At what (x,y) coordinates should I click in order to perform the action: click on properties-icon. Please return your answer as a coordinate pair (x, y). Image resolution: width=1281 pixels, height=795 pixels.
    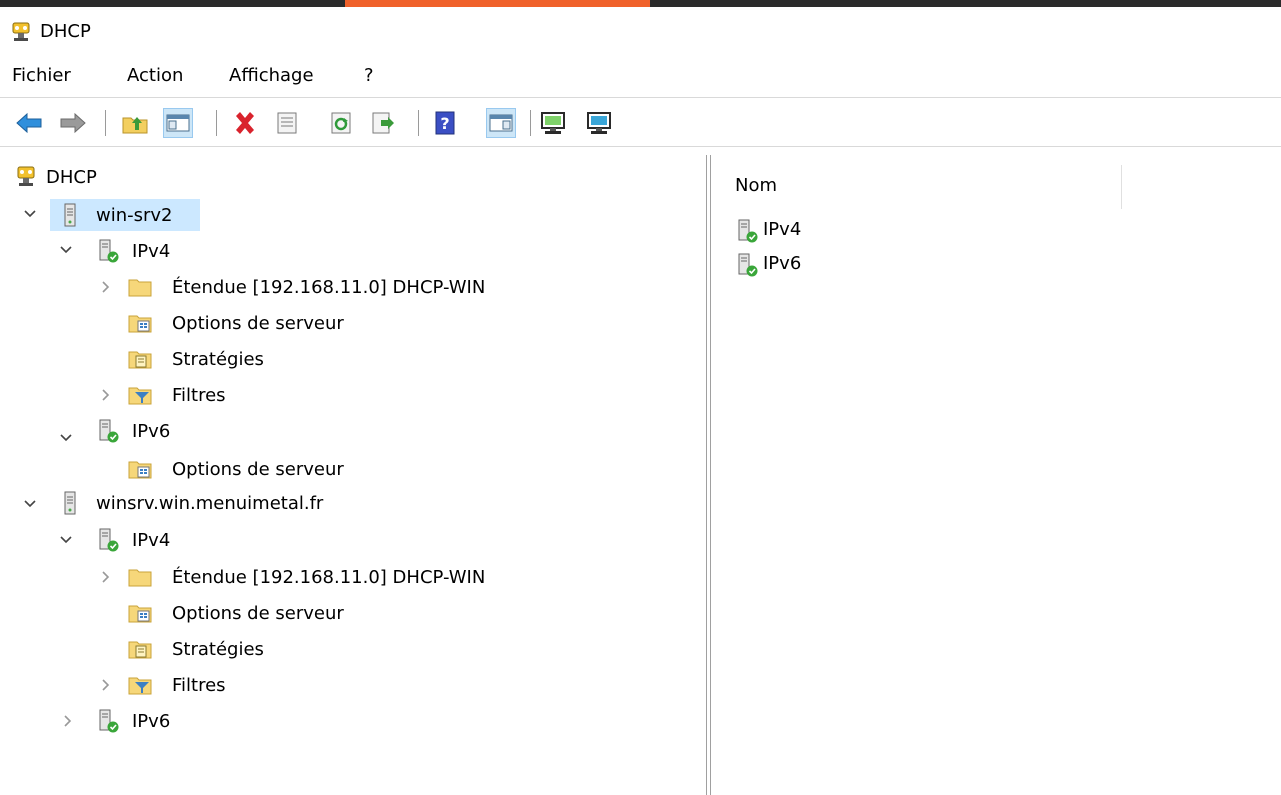
    Looking at the image, I should click on (287, 123).